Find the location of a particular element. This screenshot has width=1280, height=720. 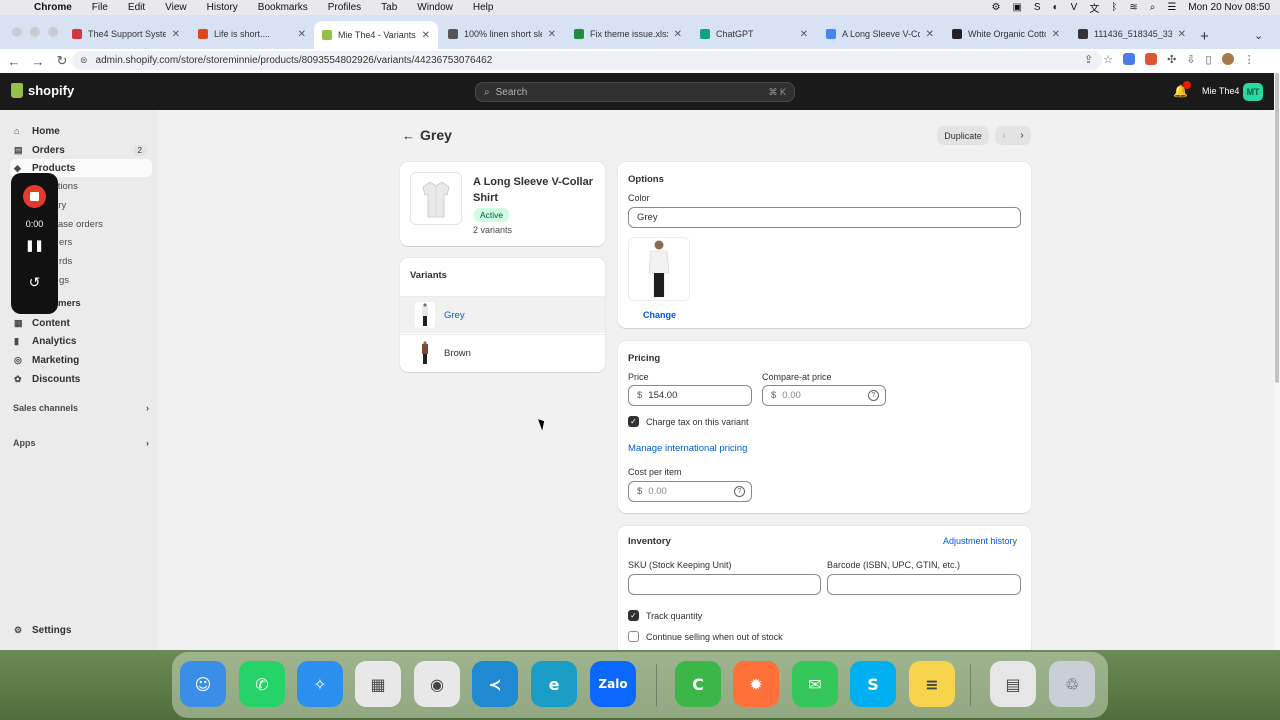

messages-dock-icon: ✉ is located at coordinates (815, 684).